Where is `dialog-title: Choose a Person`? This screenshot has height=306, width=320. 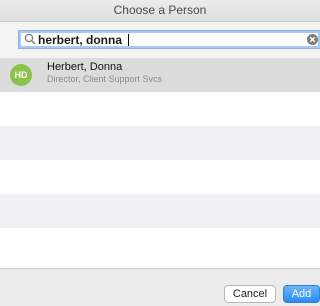
dialog-title: Choose a Person is located at coordinates (160, 11).